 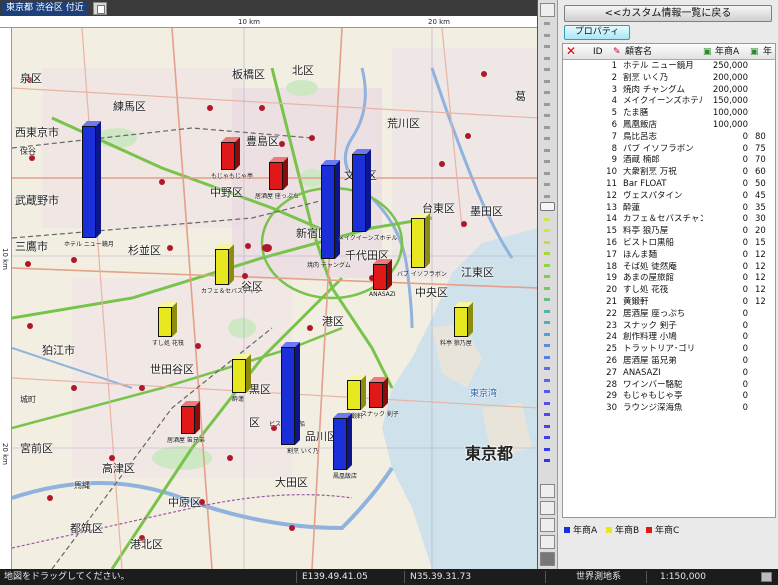 I want to click on zoom-in-icon, so click(x=547, y=491).